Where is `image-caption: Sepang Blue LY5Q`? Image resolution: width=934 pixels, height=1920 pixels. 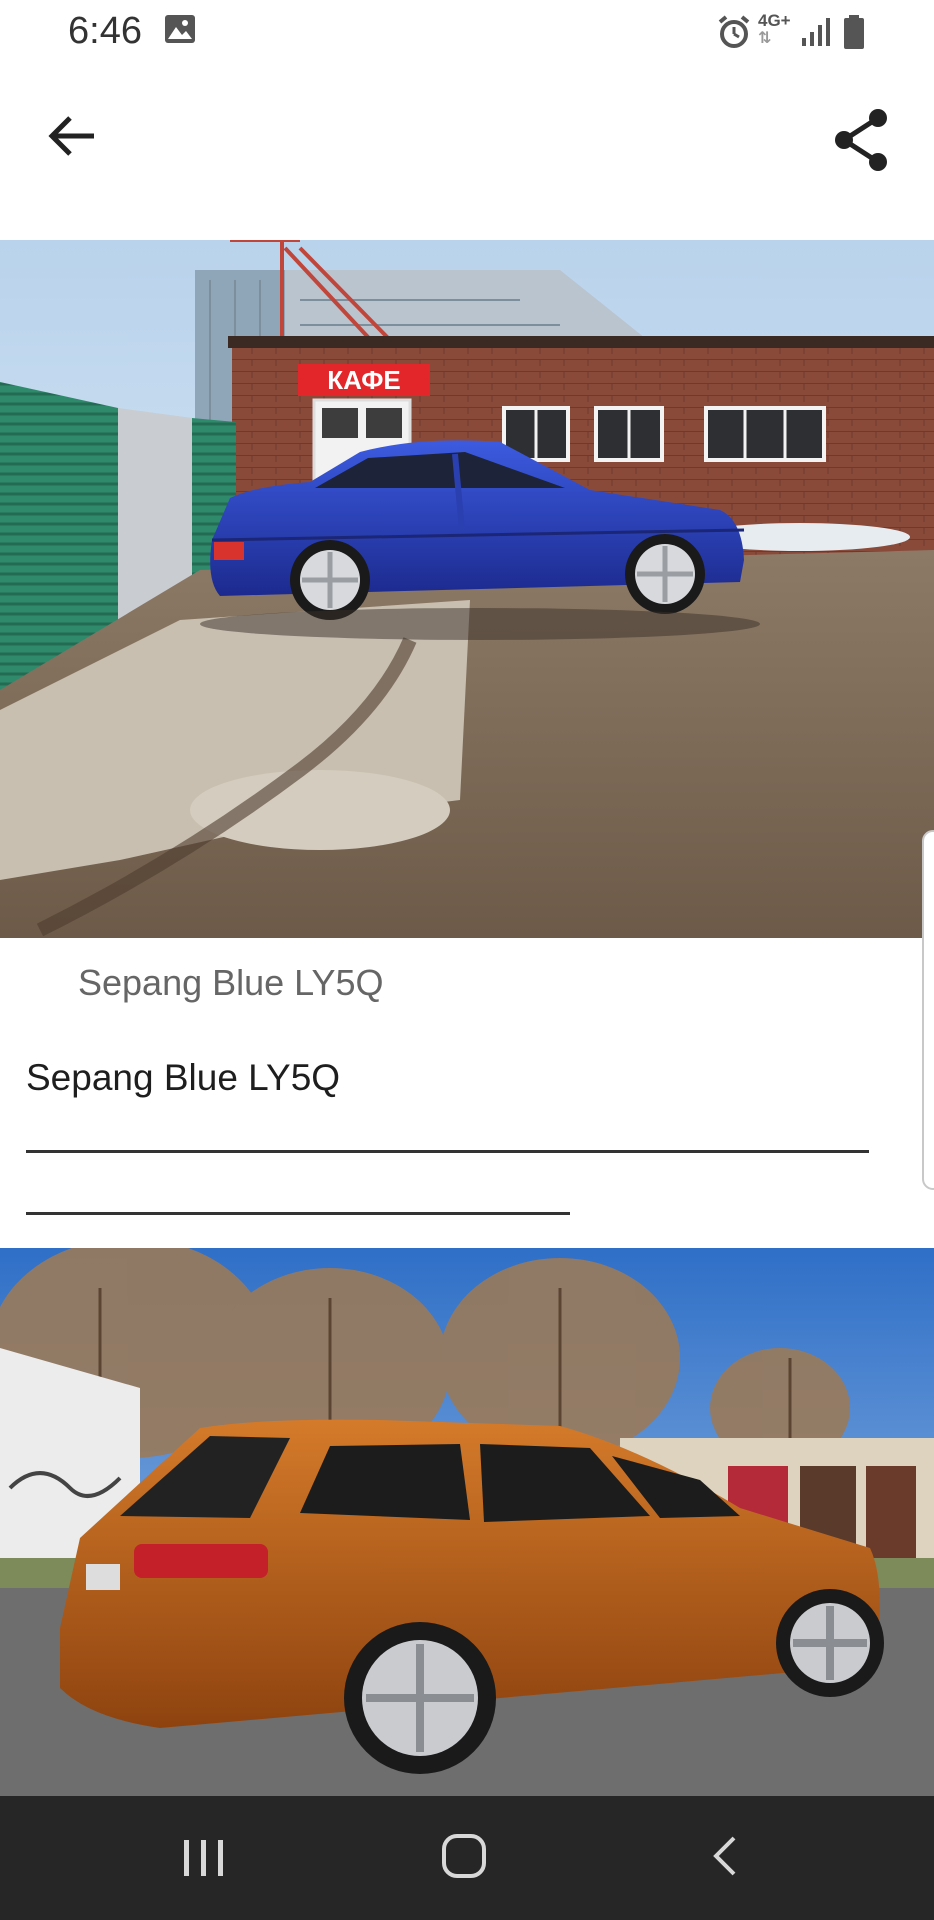 image-caption: Sepang Blue LY5Q is located at coordinates (231, 982).